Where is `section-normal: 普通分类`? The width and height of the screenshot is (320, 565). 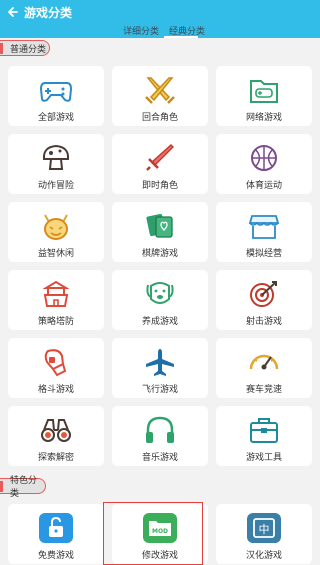 section-normal: 普通分类 is located at coordinates (25, 48).